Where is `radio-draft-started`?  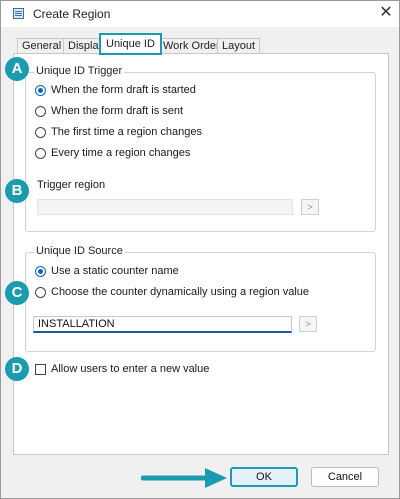 radio-draft-started is located at coordinates (40, 90).